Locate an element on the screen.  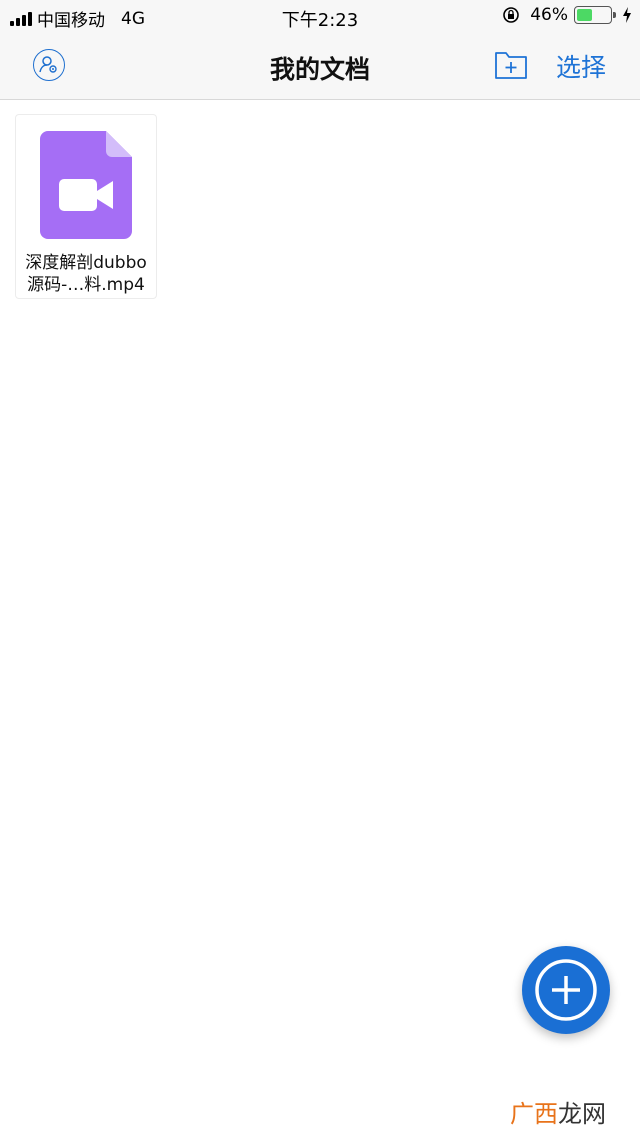
battery-icon is located at coordinates (595, 15).